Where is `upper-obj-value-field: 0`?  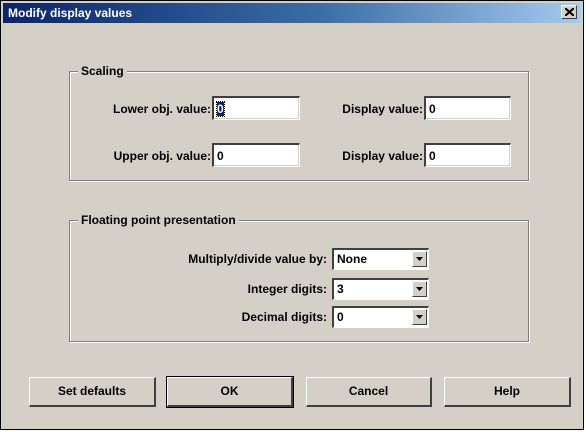 upper-obj-value-field: 0 is located at coordinates (256, 155).